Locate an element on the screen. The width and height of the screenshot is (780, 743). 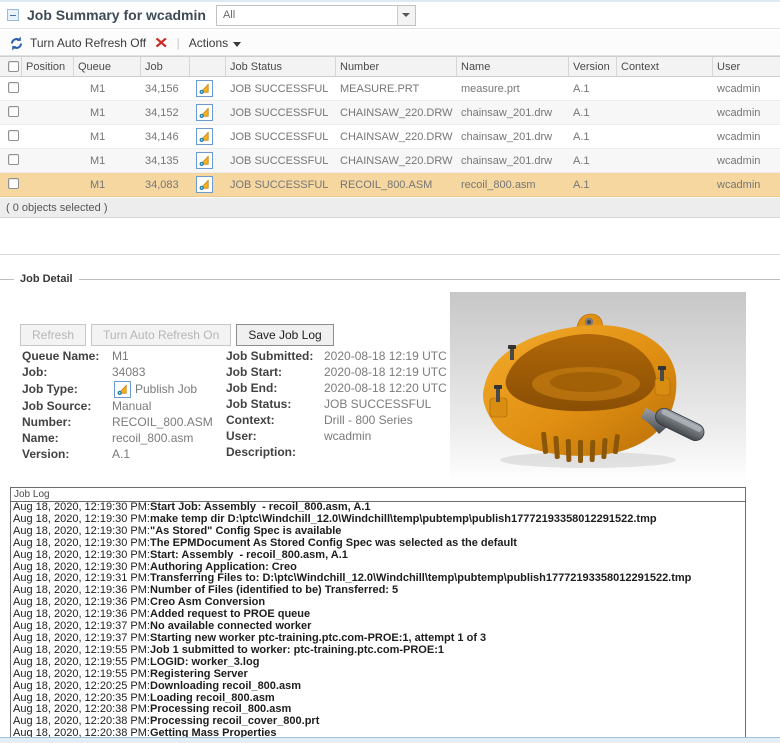
field-label: Context: is located at coordinates (250, 420).